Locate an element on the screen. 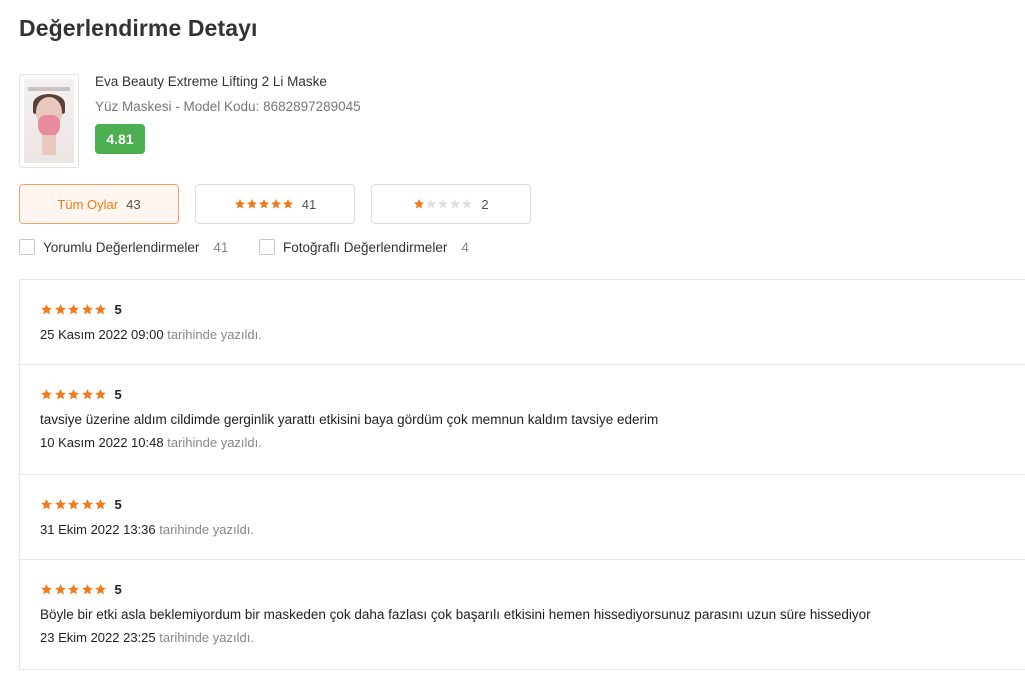 Image resolution: width=1025 pixels, height=684 pixels. checkbox-count: 4 is located at coordinates (465, 247).